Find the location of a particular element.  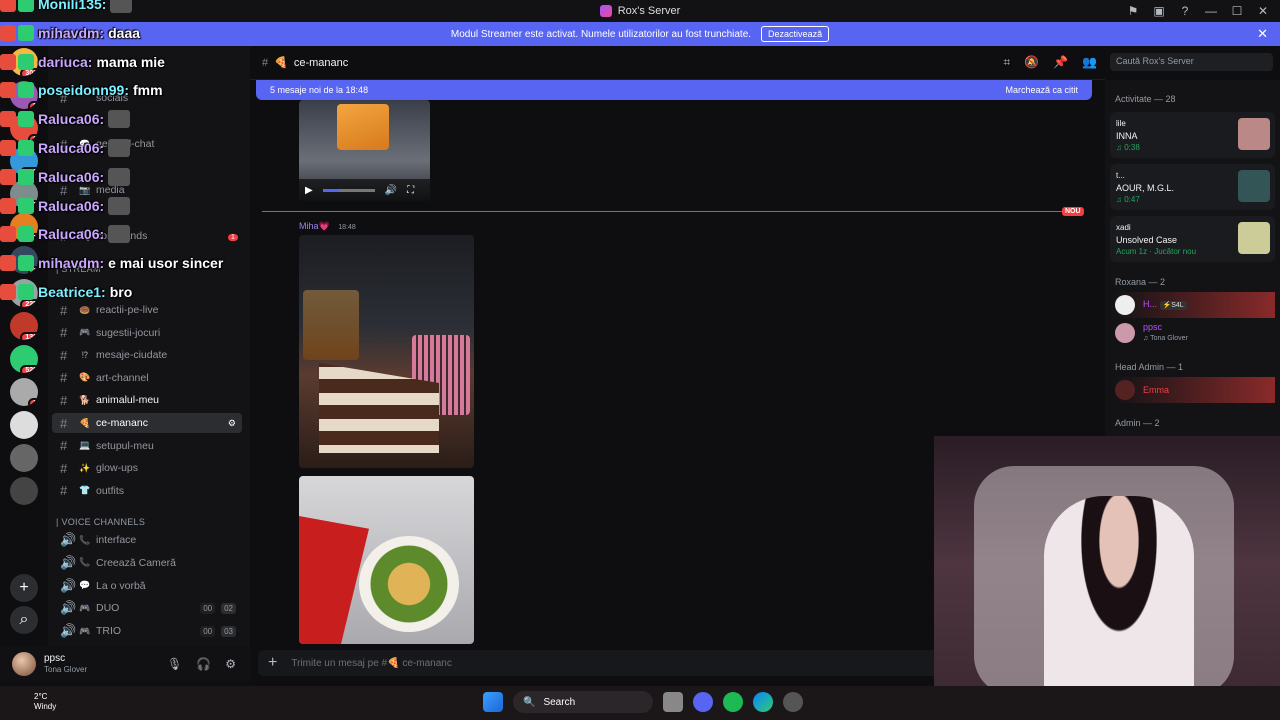

volume-icon: 🔊 is located at coordinates (391, 190).